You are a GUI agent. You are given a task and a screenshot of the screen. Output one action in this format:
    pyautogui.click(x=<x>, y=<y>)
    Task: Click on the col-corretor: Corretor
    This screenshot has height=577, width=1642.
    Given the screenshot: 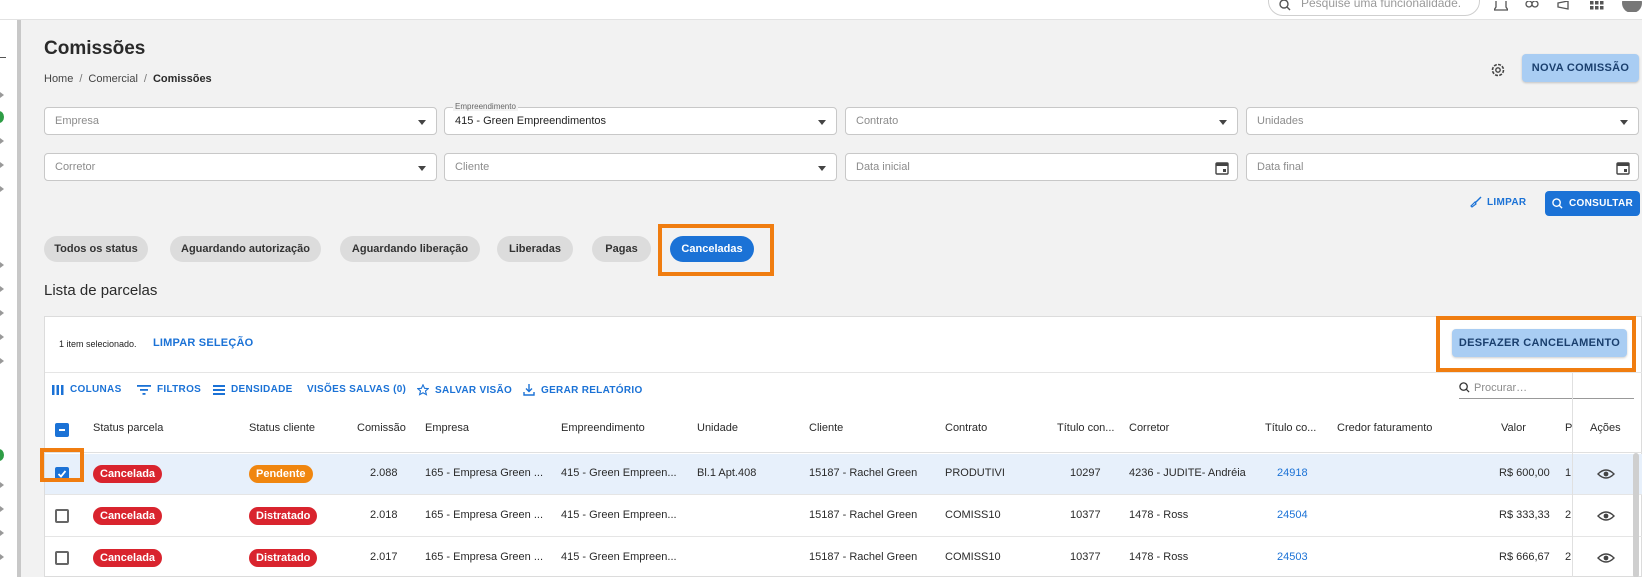 What is the action you would take?
    pyautogui.click(x=1149, y=428)
    